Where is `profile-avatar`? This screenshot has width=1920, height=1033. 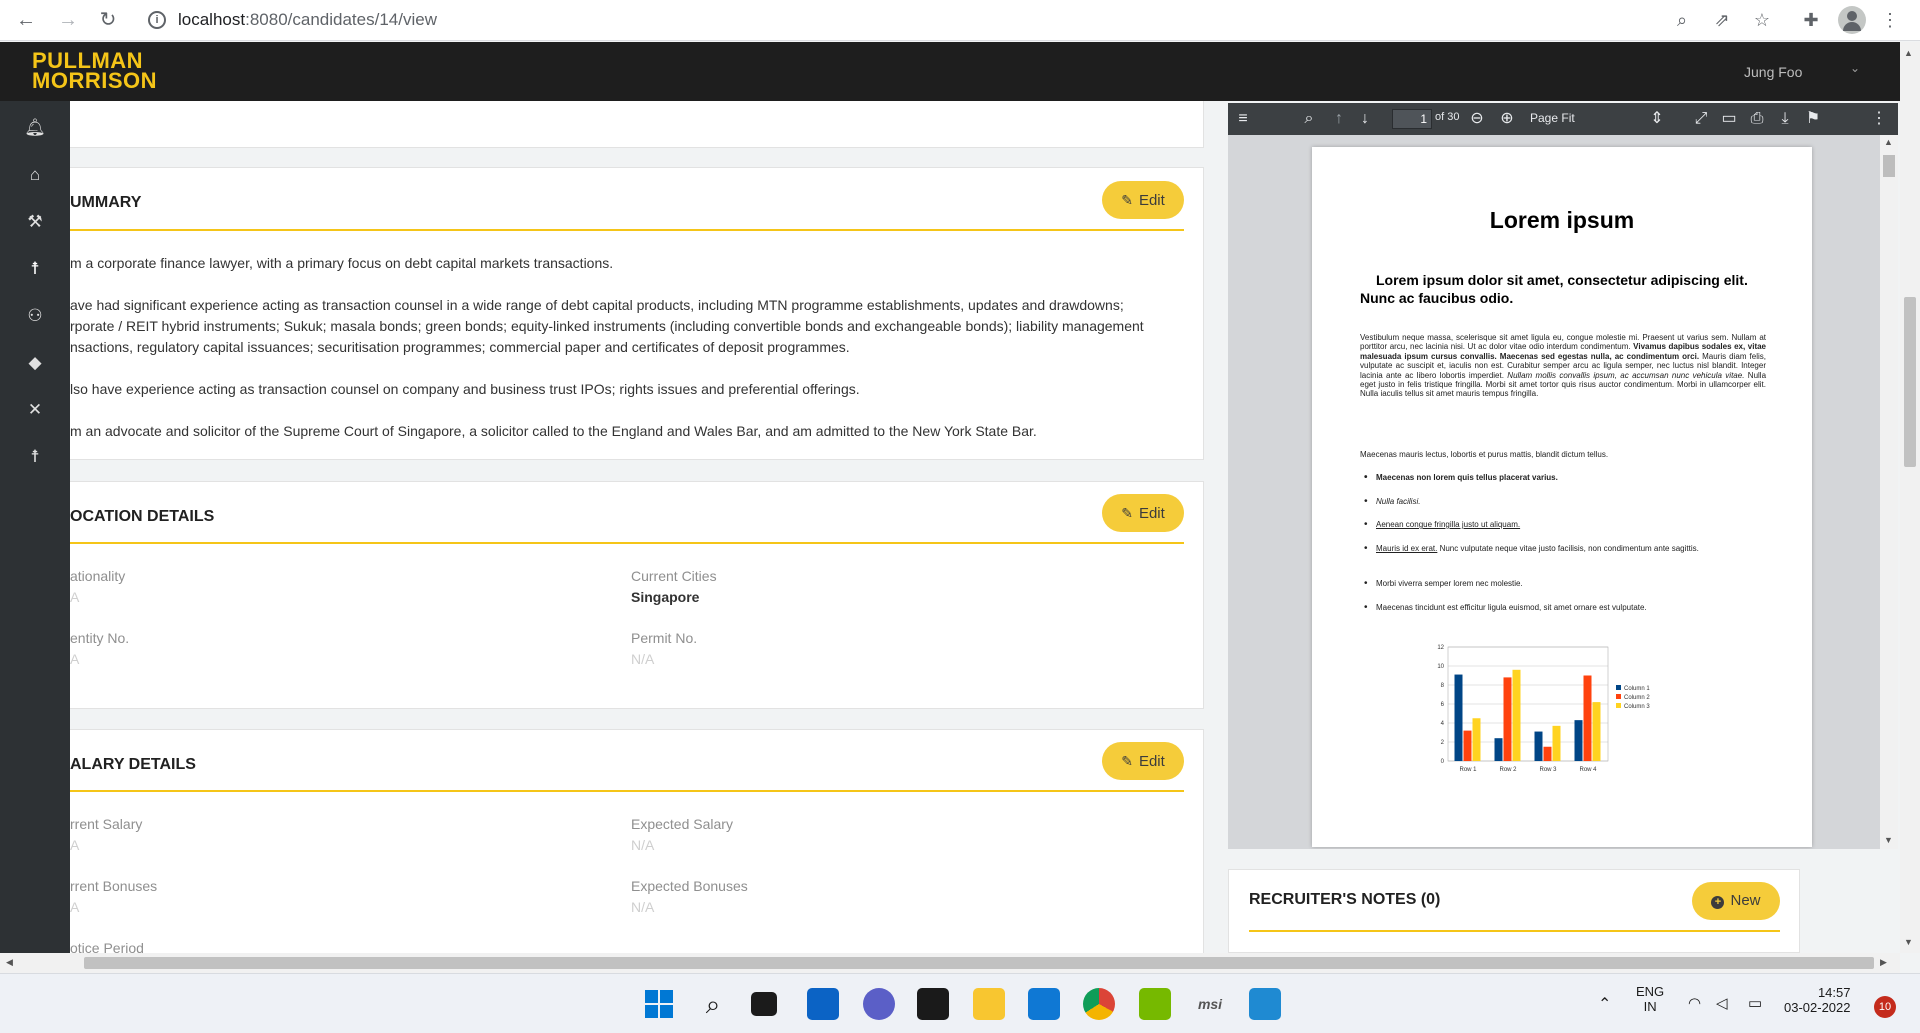 profile-avatar is located at coordinates (1852, 20).